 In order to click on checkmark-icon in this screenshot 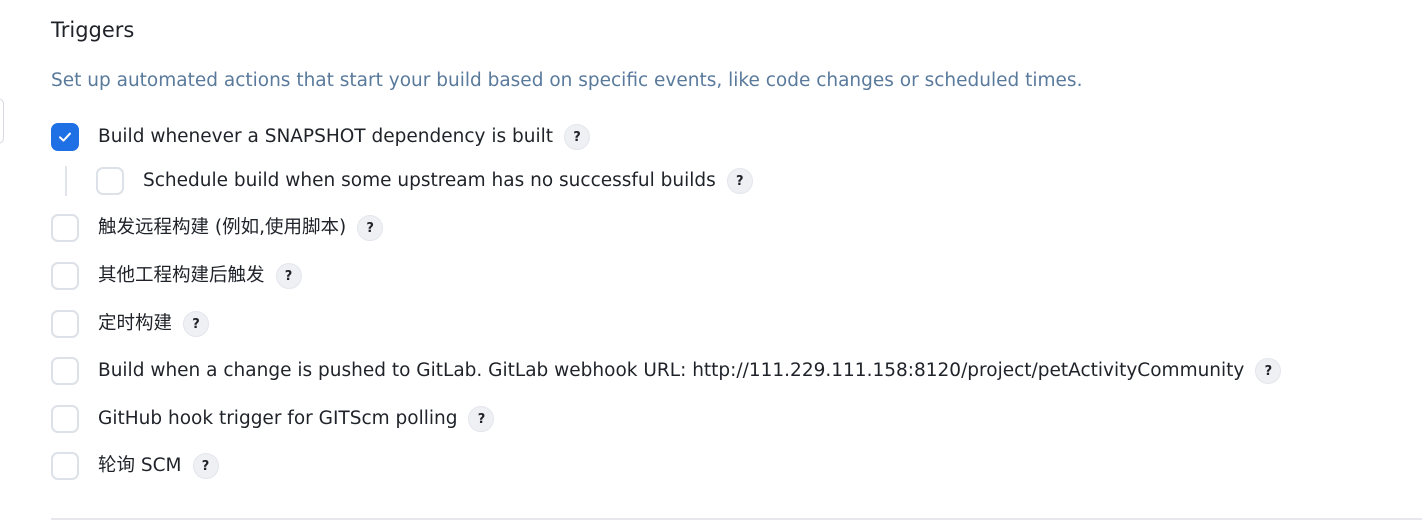, I will do `click(65, 137)`.